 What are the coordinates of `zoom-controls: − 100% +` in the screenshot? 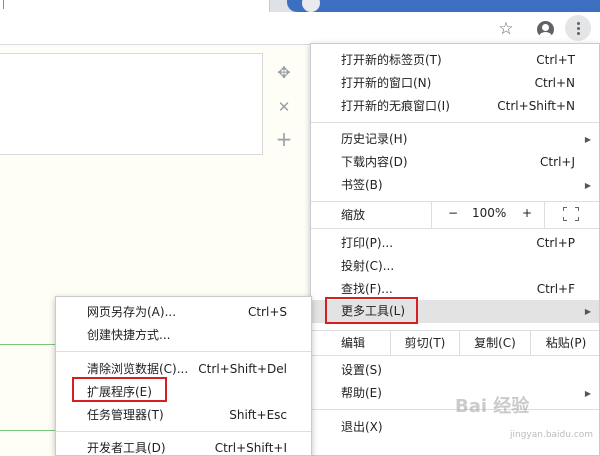 It's located at (488, 215).